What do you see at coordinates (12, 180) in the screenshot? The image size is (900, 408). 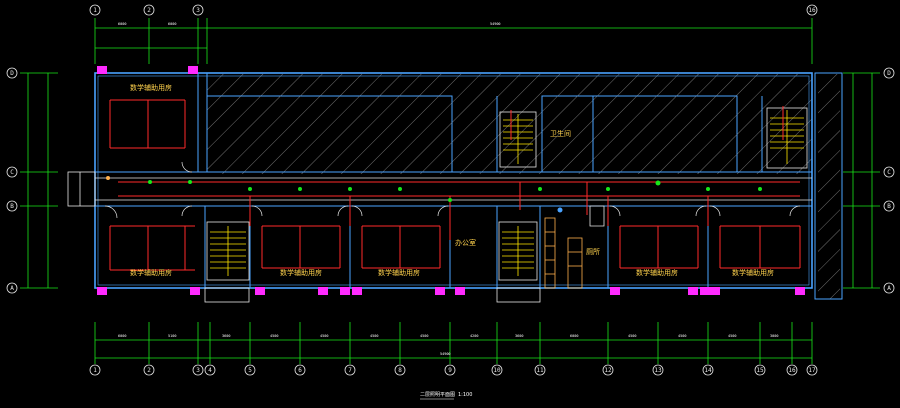 I see `left-axis-markers: D C B A` at bounding box center [12, 180].